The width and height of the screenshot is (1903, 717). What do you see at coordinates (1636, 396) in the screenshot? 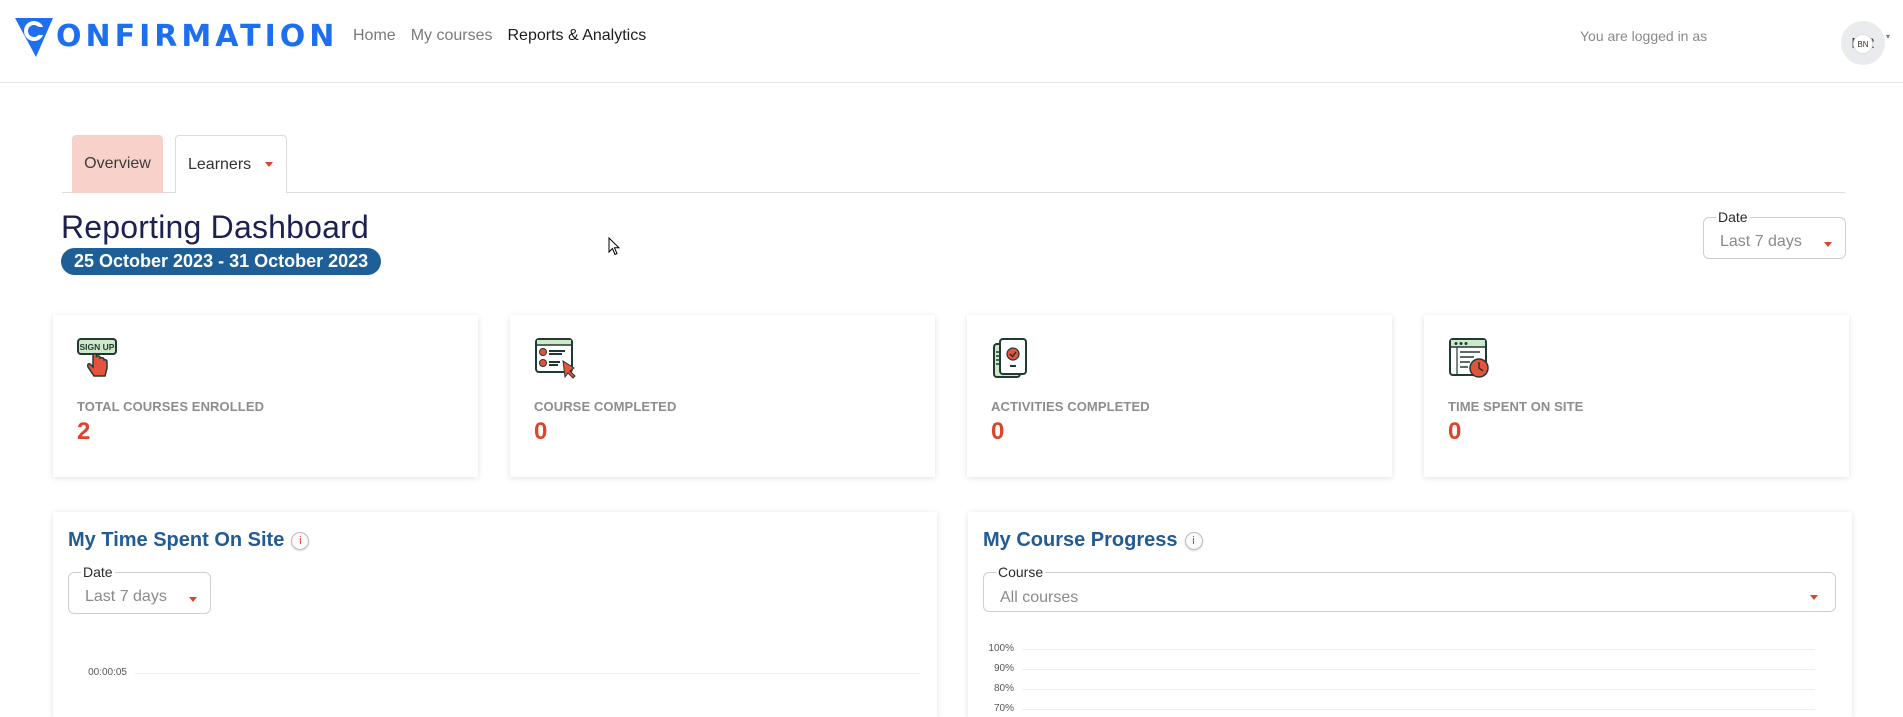
I see `stat-card-time-spent: TIME SPENT ON SITE 0` at bounding box center [1636, 396].